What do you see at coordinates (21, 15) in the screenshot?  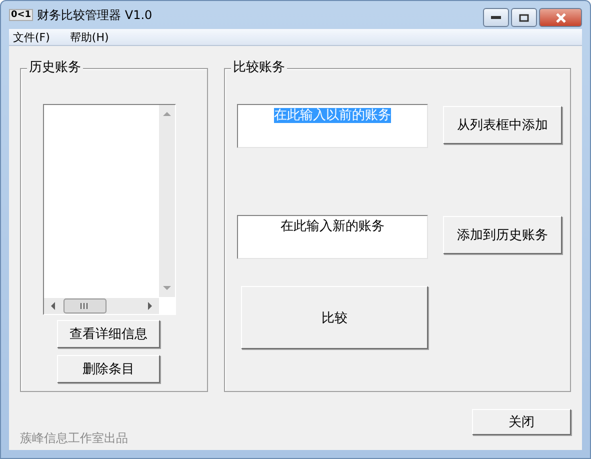 I see `app-icon: 0<1` at bounding box center [21, 15].